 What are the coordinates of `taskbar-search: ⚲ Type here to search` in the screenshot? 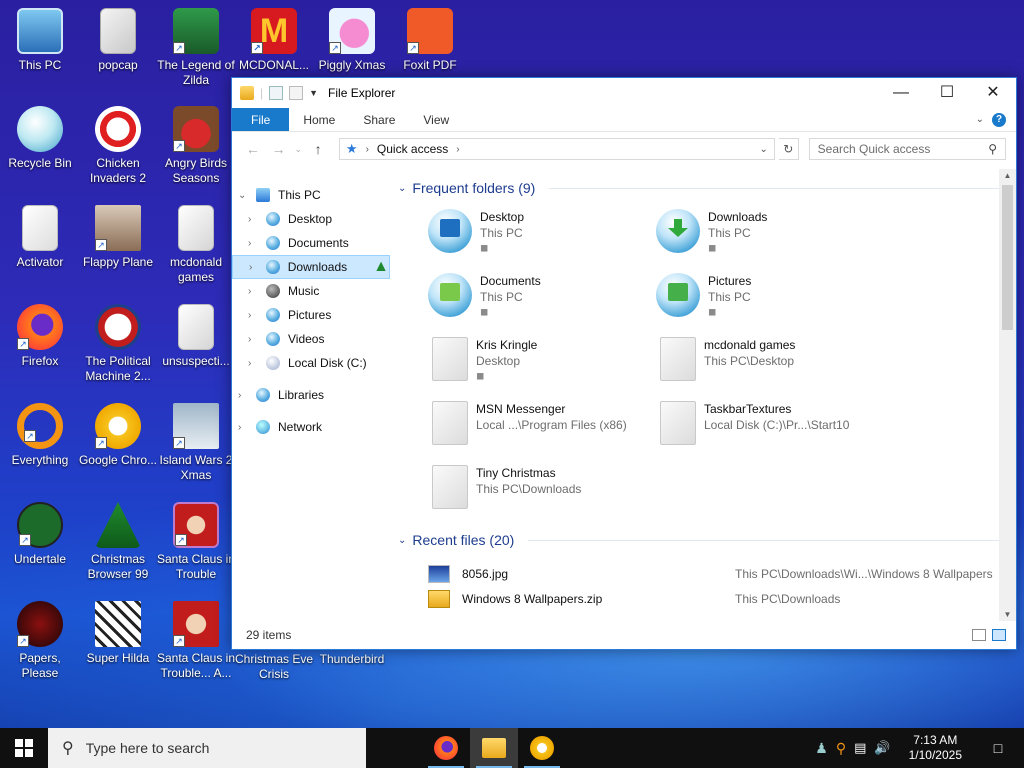 It's located at (207, 748).